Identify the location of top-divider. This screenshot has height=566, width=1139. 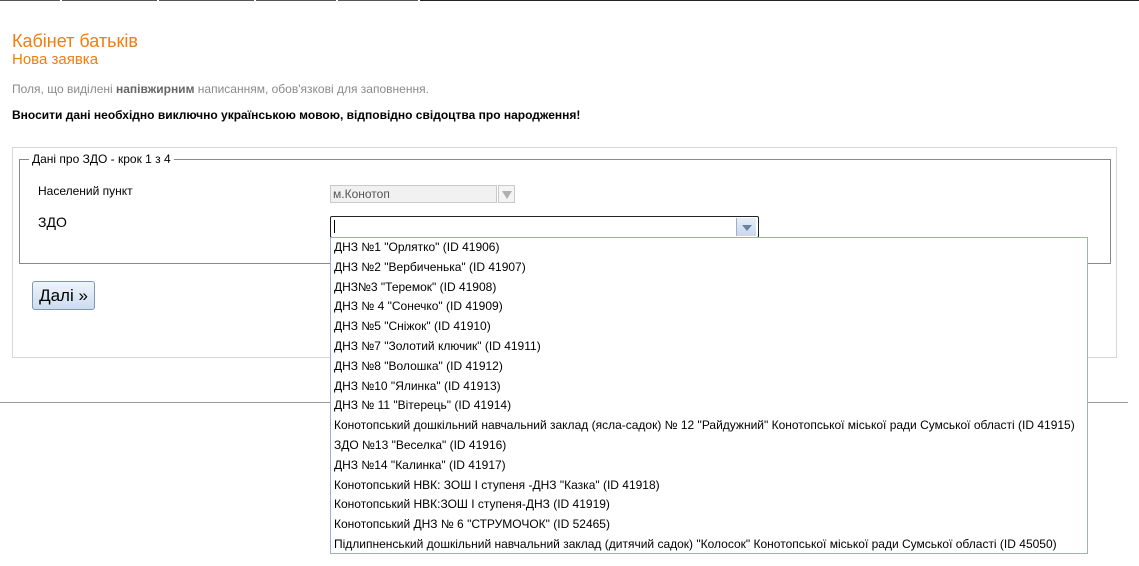
(779, 0).